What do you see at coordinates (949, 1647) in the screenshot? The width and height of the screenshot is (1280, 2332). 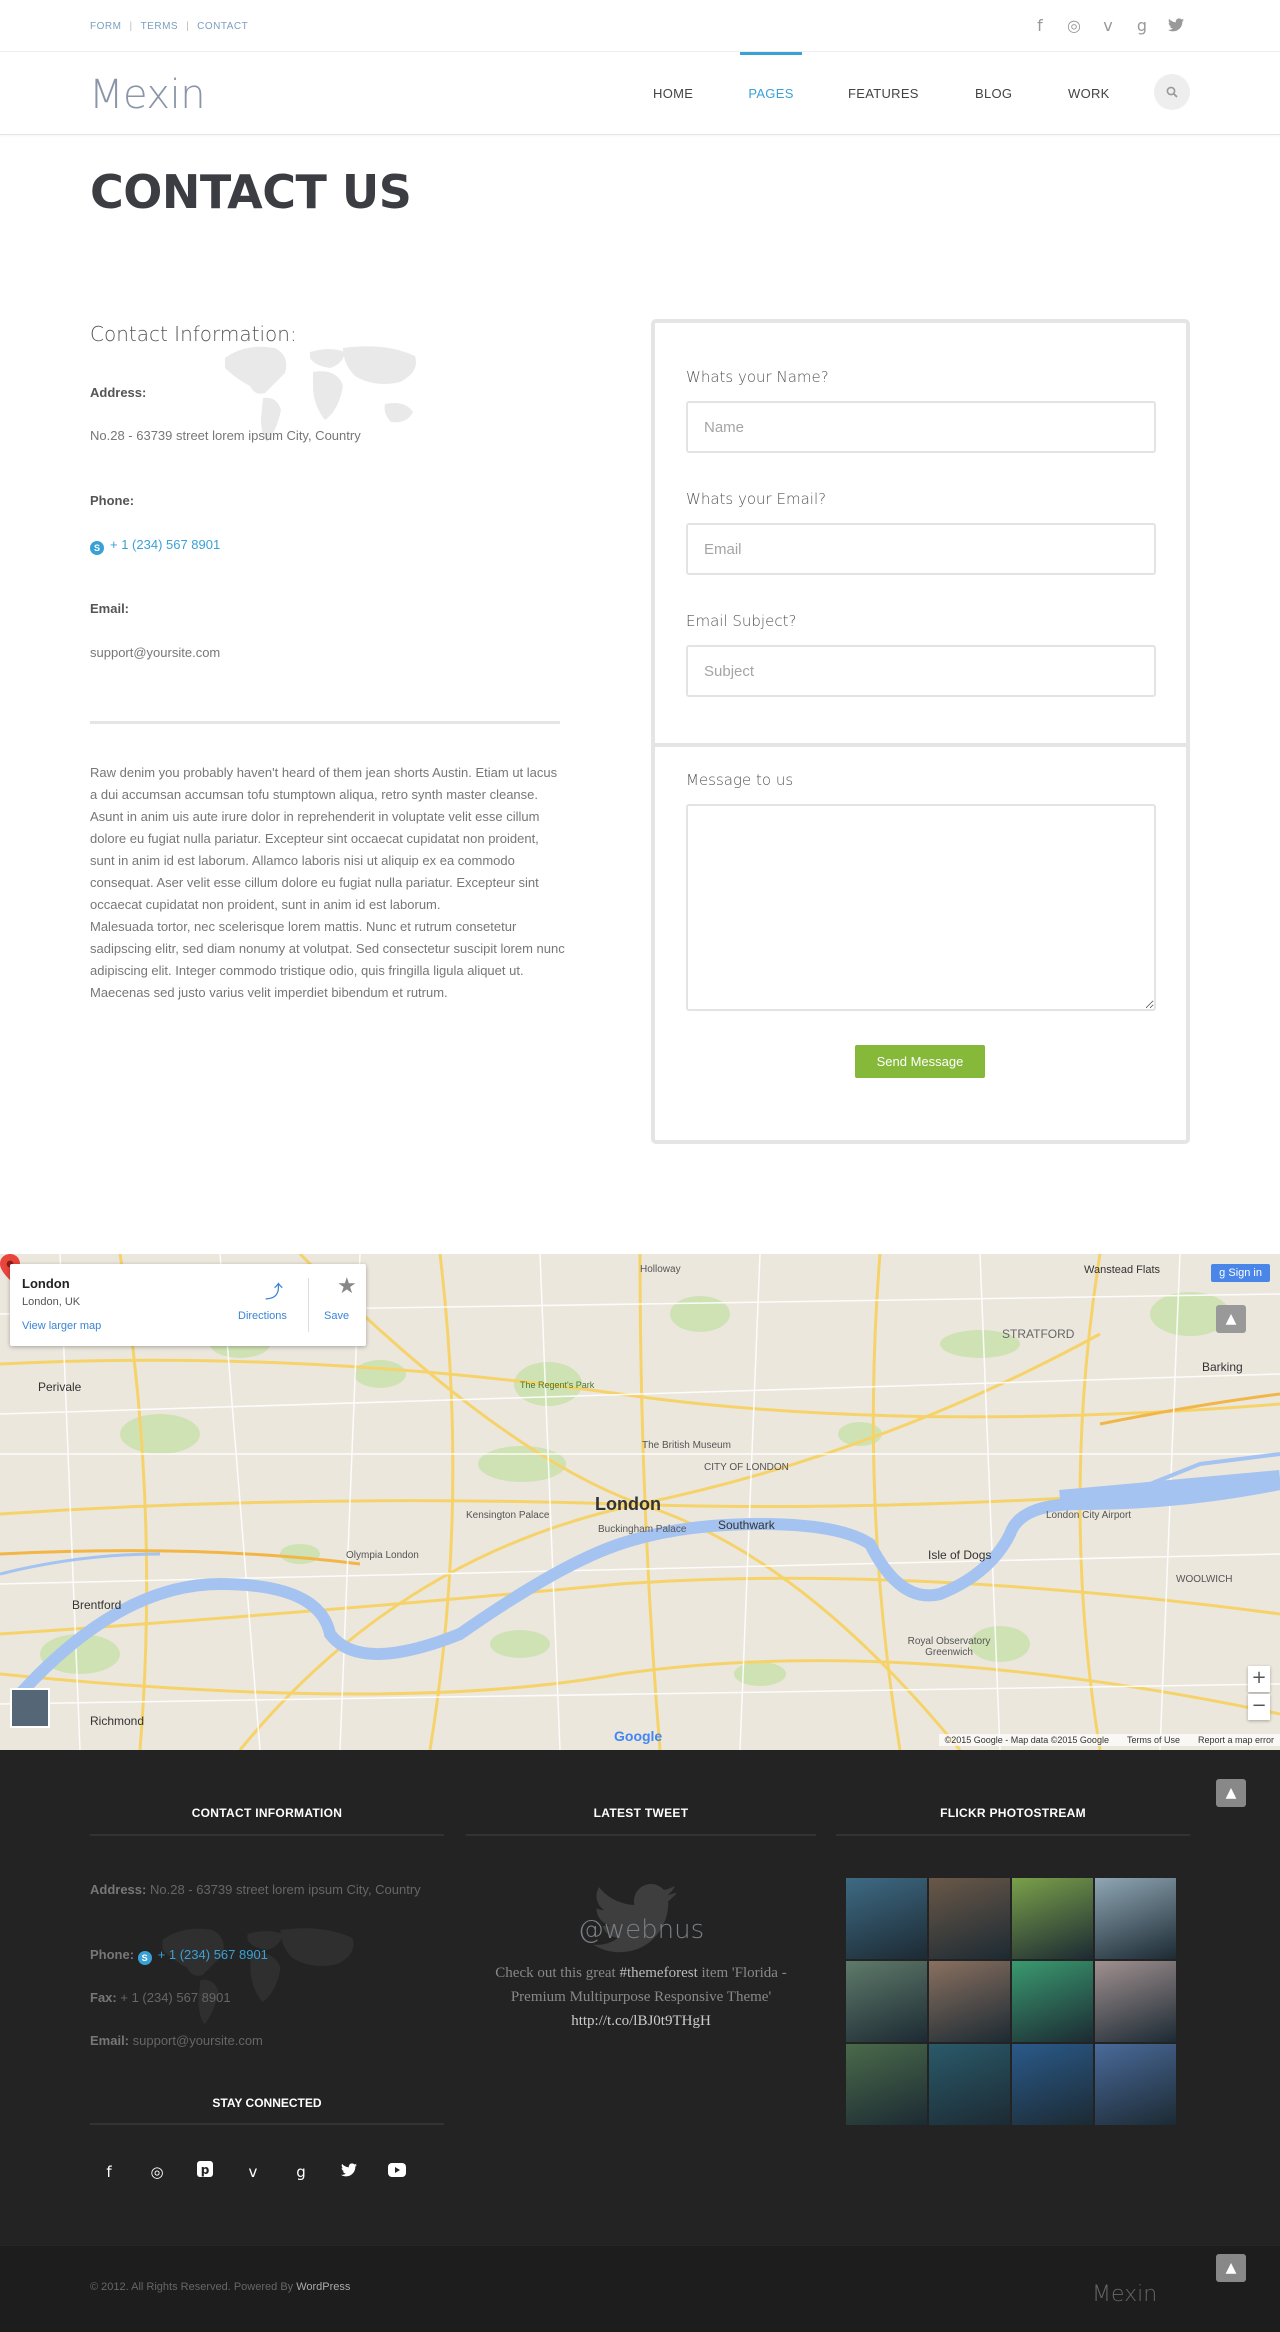 I see `map-label: Royal Observatory Greenwich` at bounding box center [949, 1647].